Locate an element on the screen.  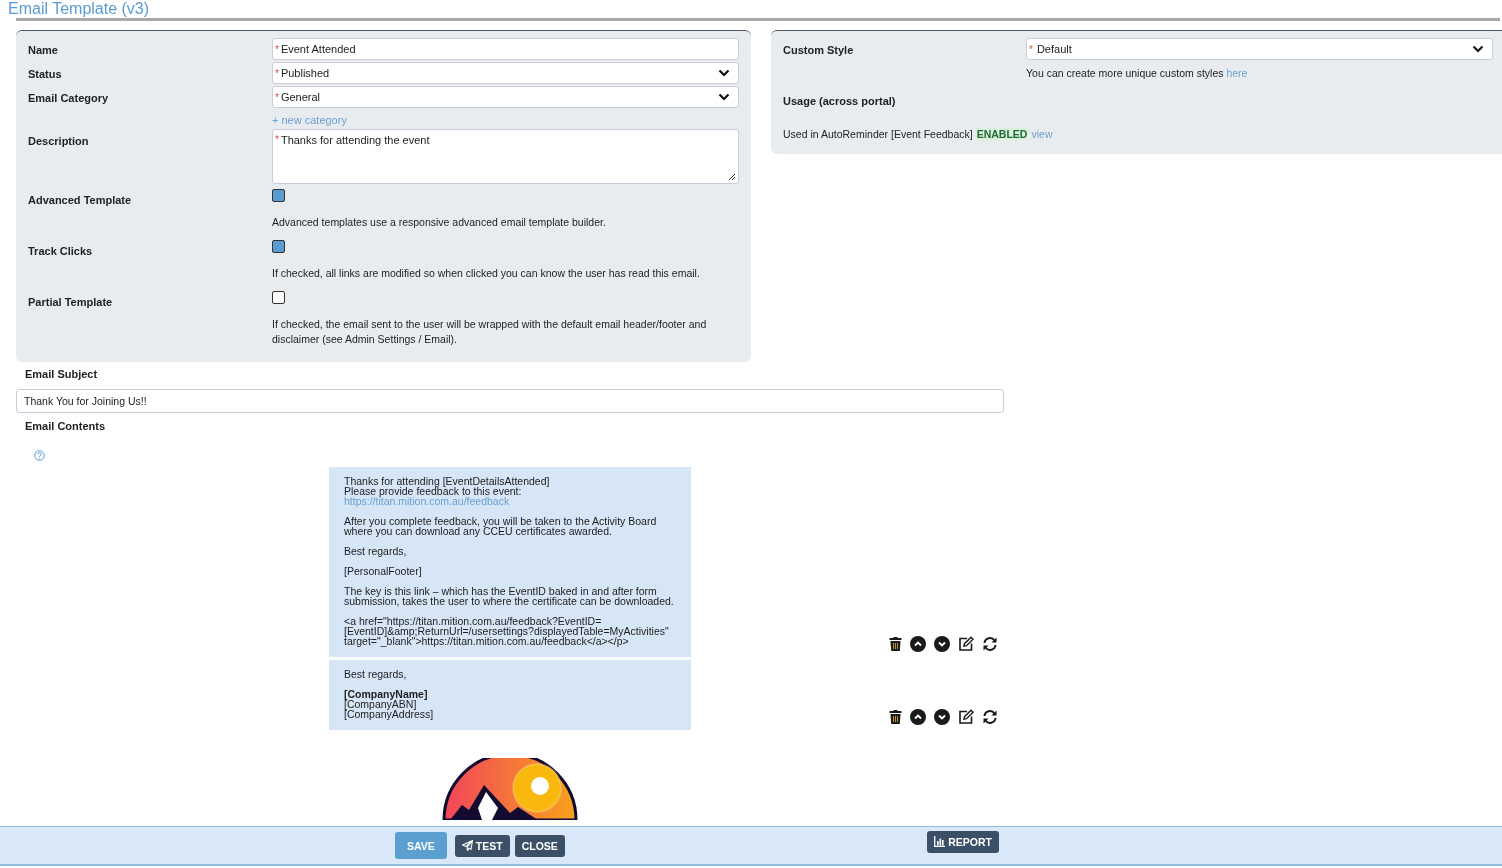
test-button: TEST is located at coordinates (482, 845).